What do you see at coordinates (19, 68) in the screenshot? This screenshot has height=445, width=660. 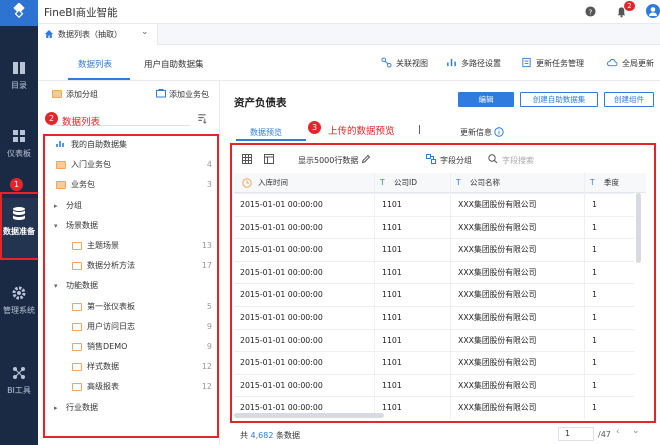 I see `catalog-icon` at bounding box center [19, 68].